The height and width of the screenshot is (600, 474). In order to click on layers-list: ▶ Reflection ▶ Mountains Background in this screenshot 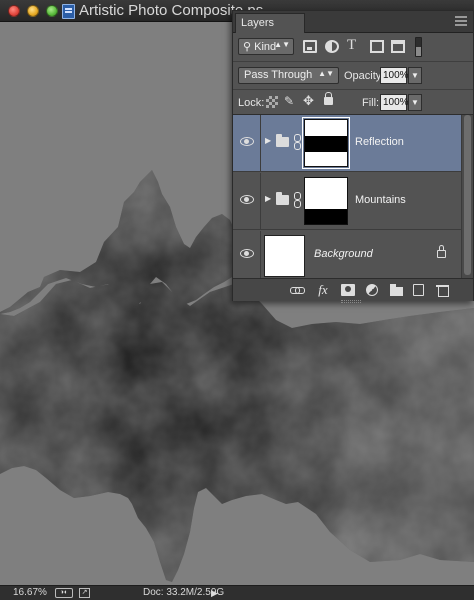, I will do `click(347, 196)`.